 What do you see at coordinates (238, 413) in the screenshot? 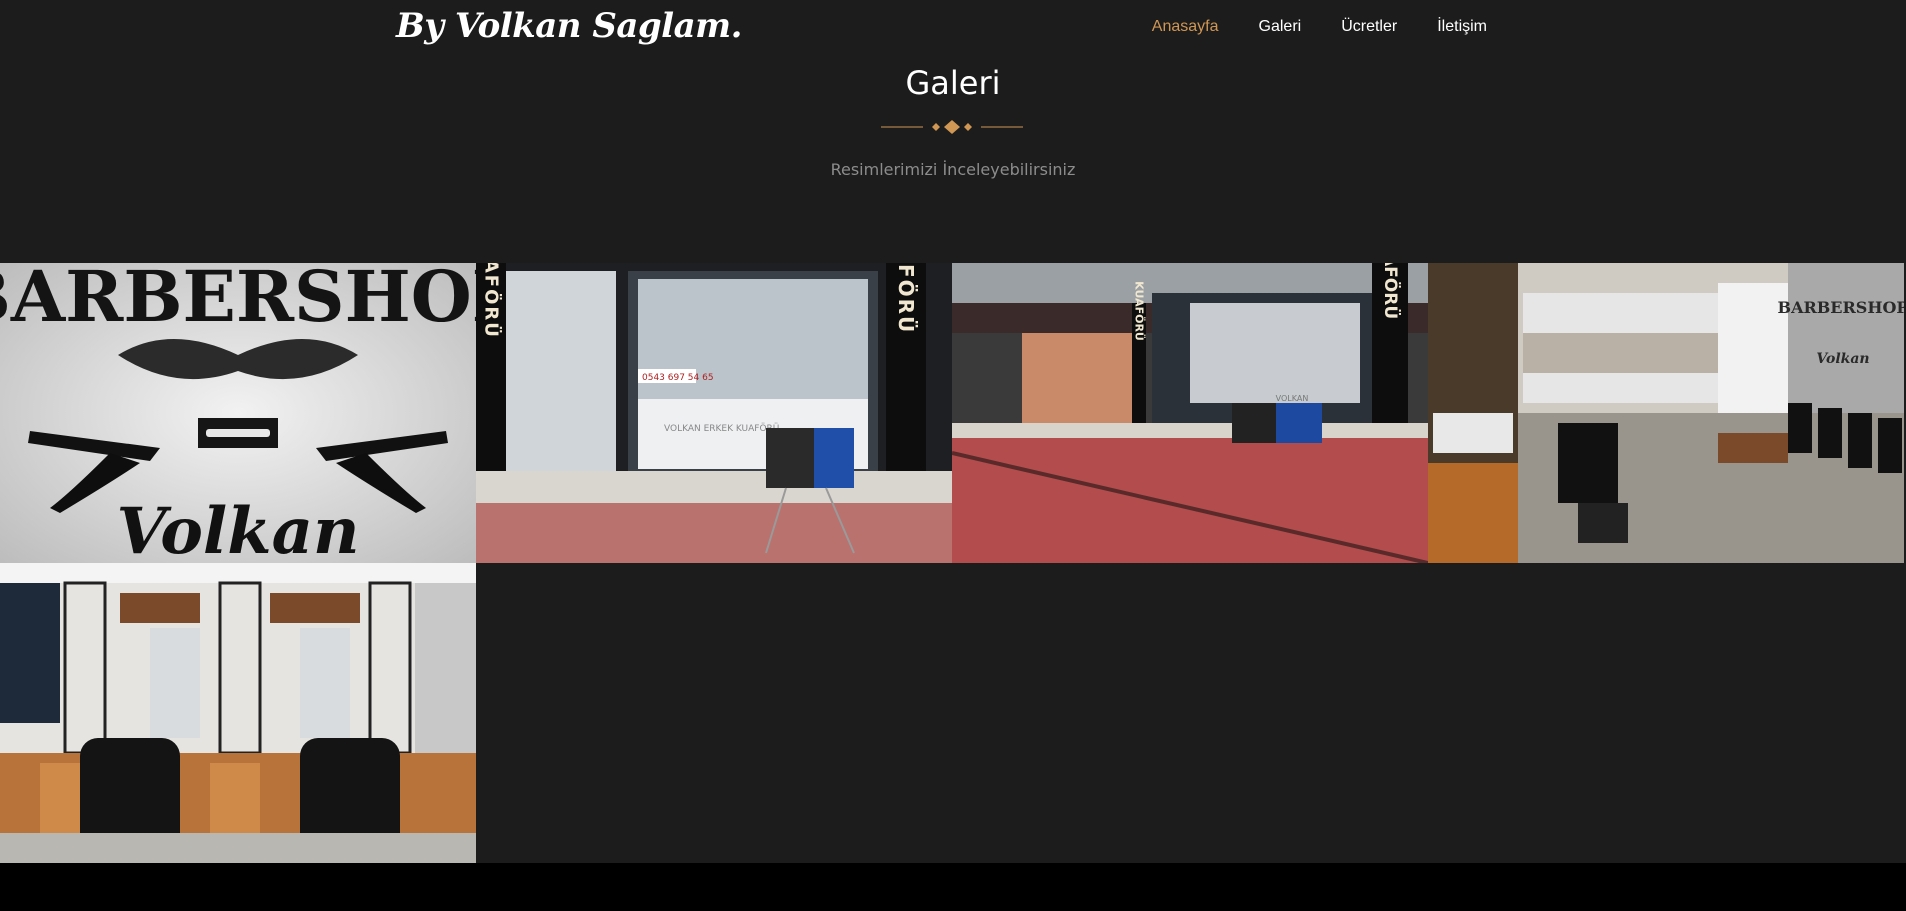
I see `gallery-image-barbershop-sign: BARBERSHOP Volkan` at bounding box center [238, 413].